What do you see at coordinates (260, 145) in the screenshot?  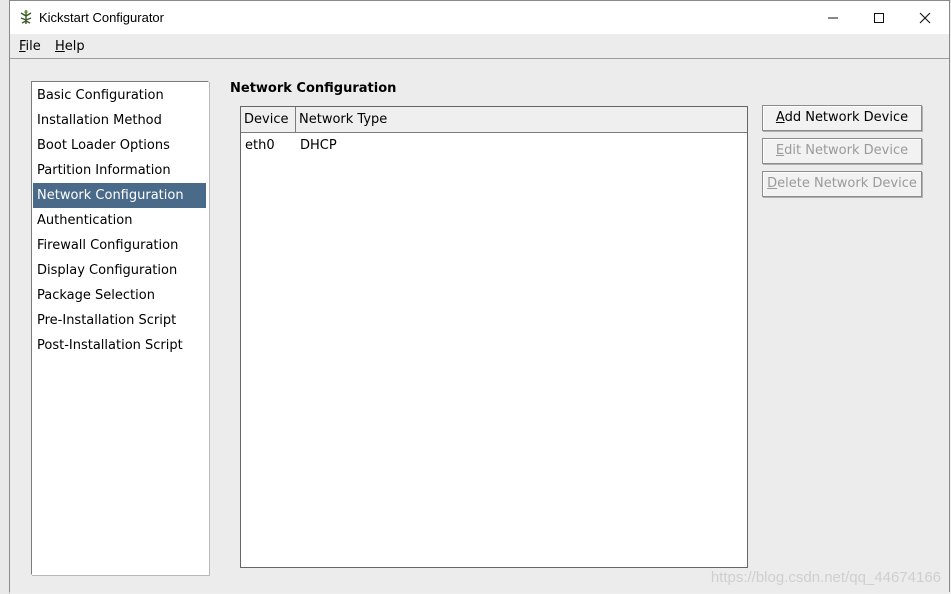 I see `cell-device: eth0` at bounding box center [260, 145].